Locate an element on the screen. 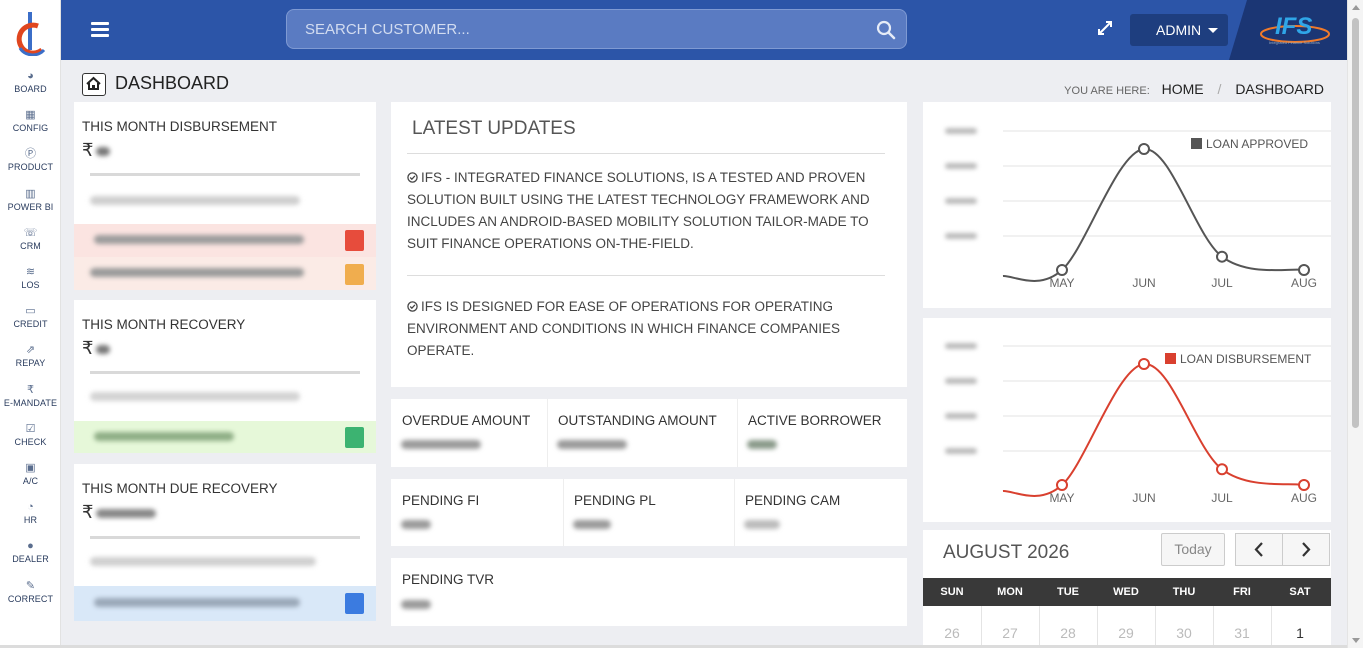 The height and width of the screenshot is (648, 1363). calendar-day: 31 is located at coordinates (1242, 633).